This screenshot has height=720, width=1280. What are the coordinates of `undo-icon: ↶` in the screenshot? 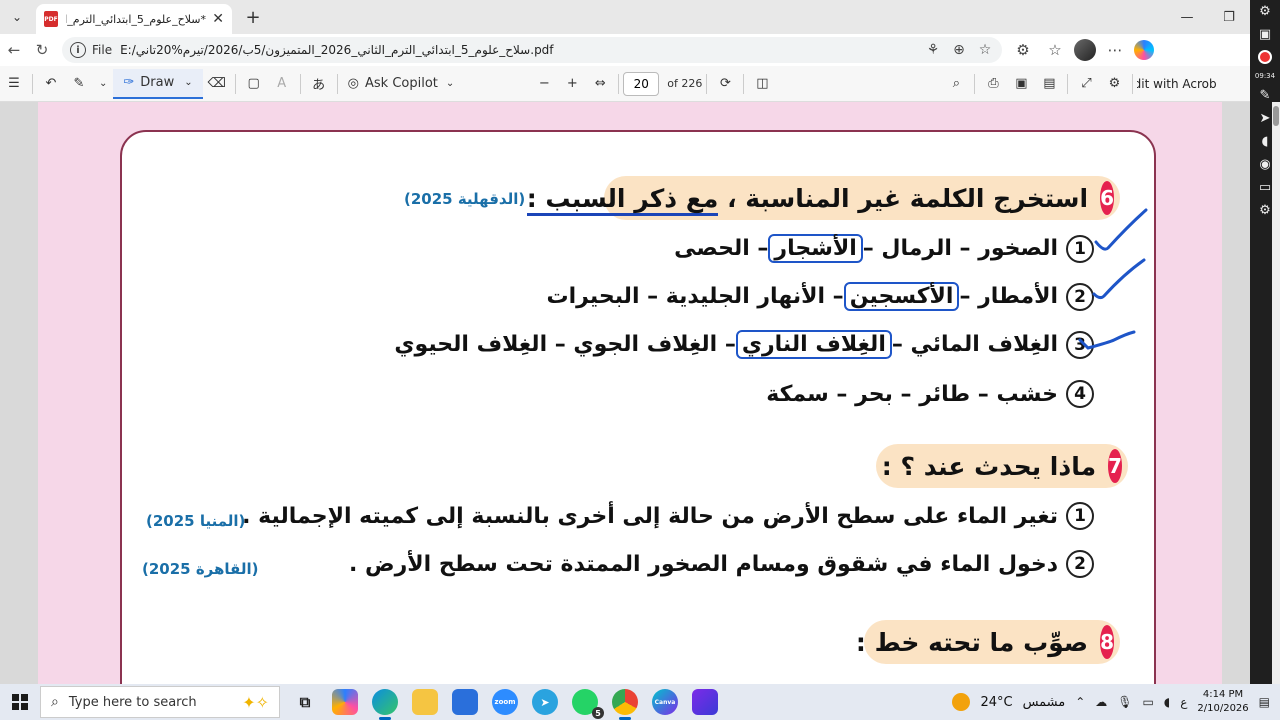 It's located at (51, 84).